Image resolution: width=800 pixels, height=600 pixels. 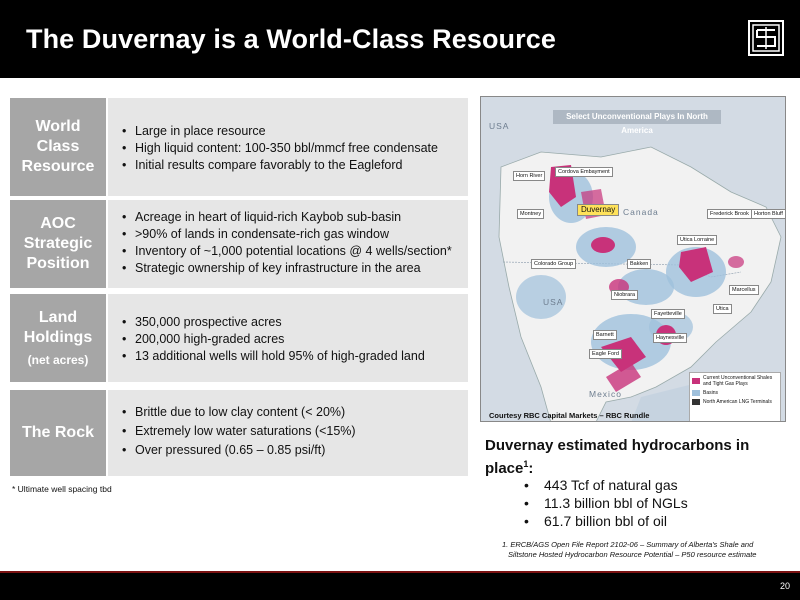 What do you see at coordinates (605, 394) in the screenshot?
I see `map-country-label: Mexico` at bounding box center [605, 394].